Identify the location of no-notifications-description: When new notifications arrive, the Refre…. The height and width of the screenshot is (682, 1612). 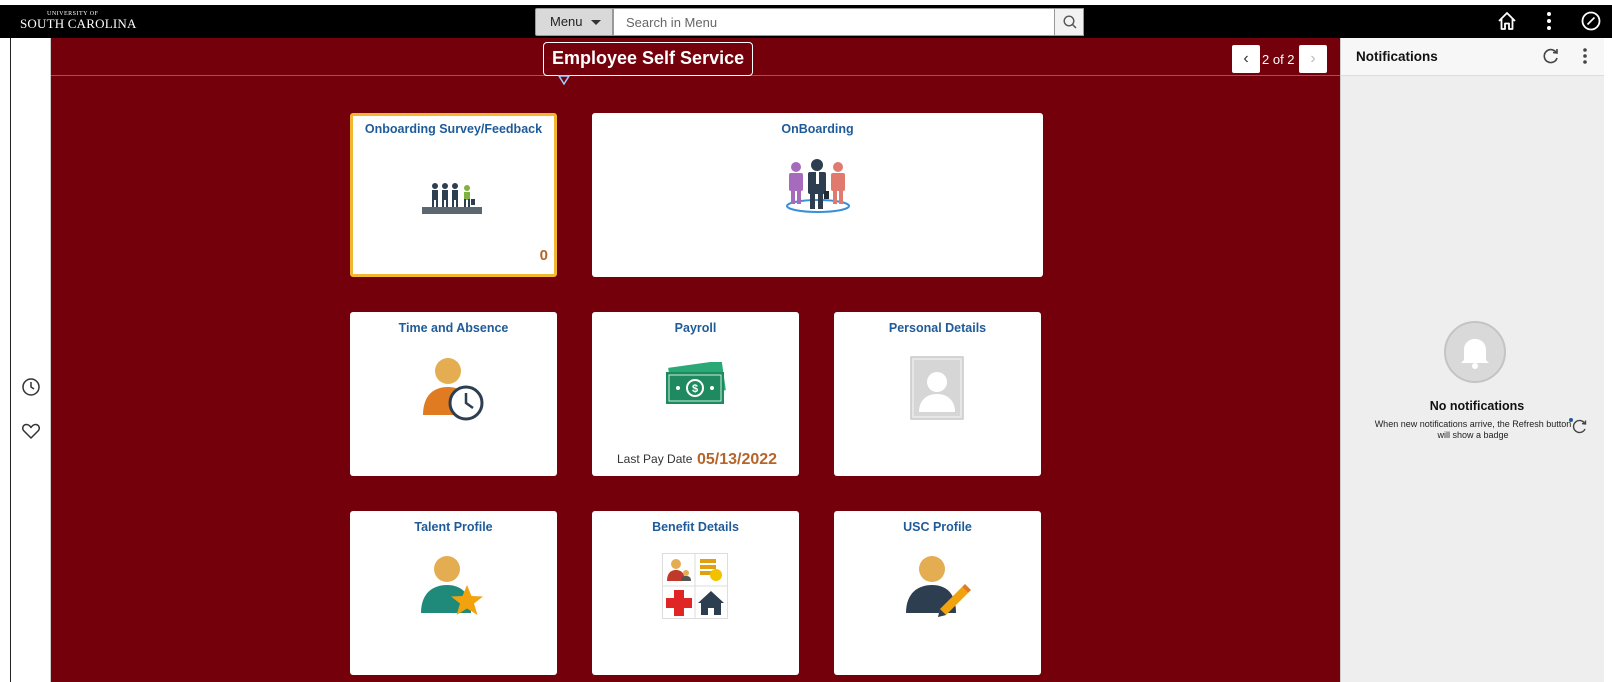
(1473, 429).